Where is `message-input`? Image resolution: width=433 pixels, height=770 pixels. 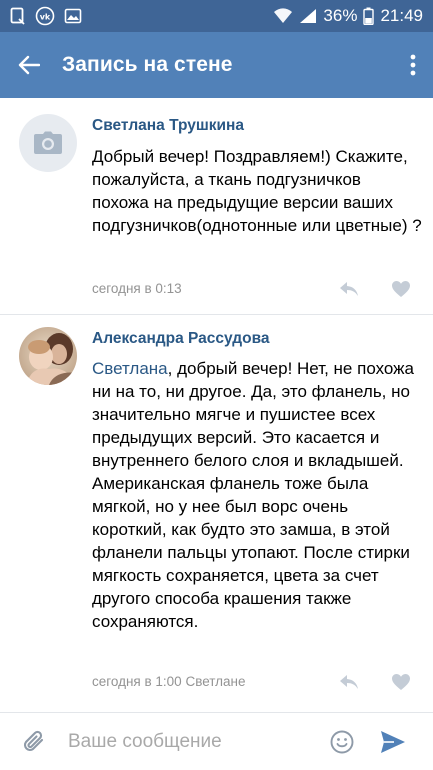
message-input is located at coordinates (192, 741).